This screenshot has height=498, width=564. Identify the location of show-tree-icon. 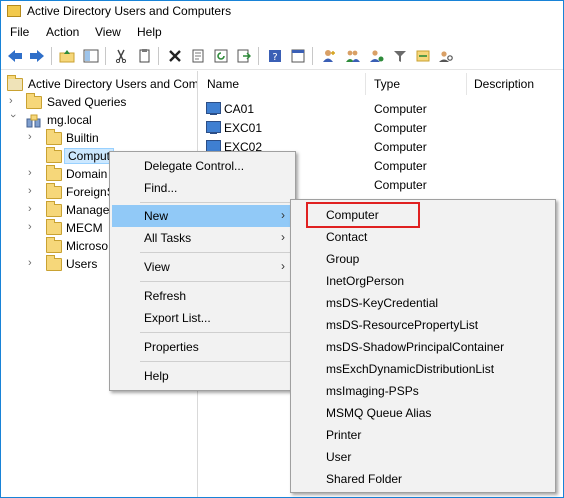
(91, 56).